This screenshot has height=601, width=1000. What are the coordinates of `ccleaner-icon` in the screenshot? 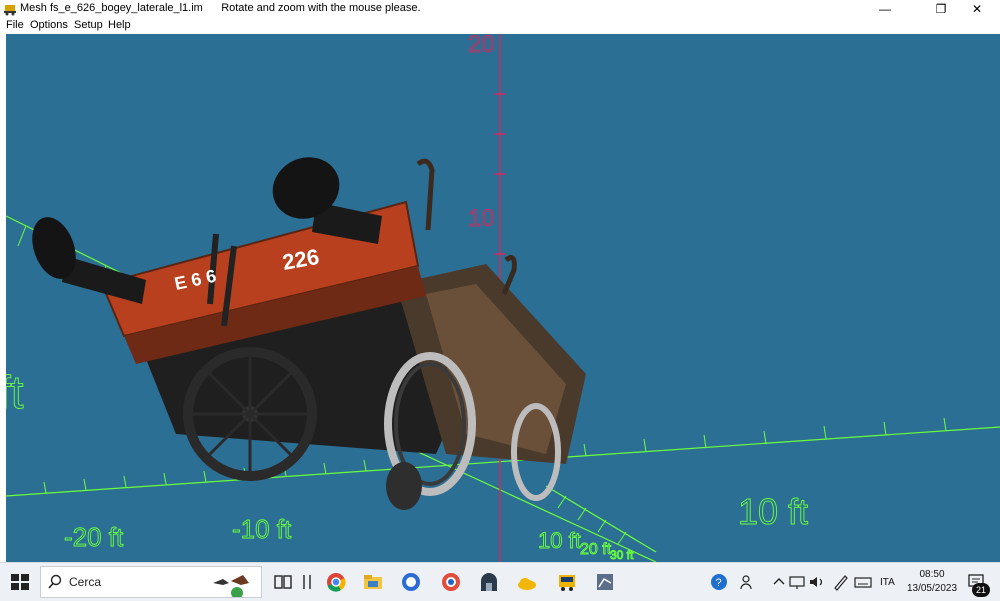 It's located at (451, 582).